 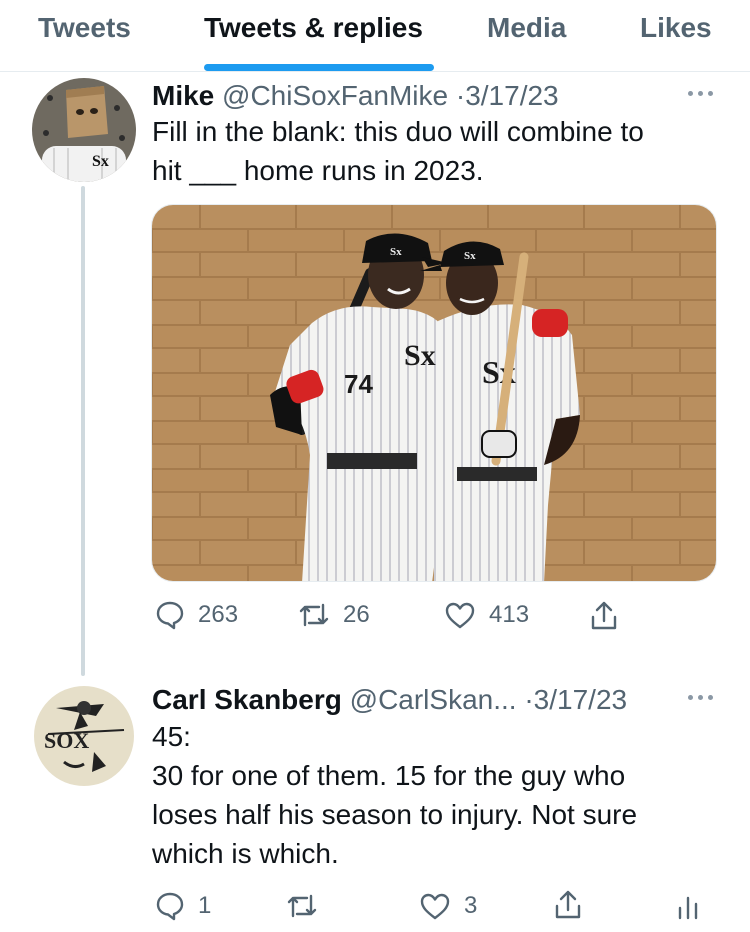 What do you see at coordinates (245, 853) in the screenshot?
I see `tweet-text-line: which is which.` at bounding box center [245, 853].